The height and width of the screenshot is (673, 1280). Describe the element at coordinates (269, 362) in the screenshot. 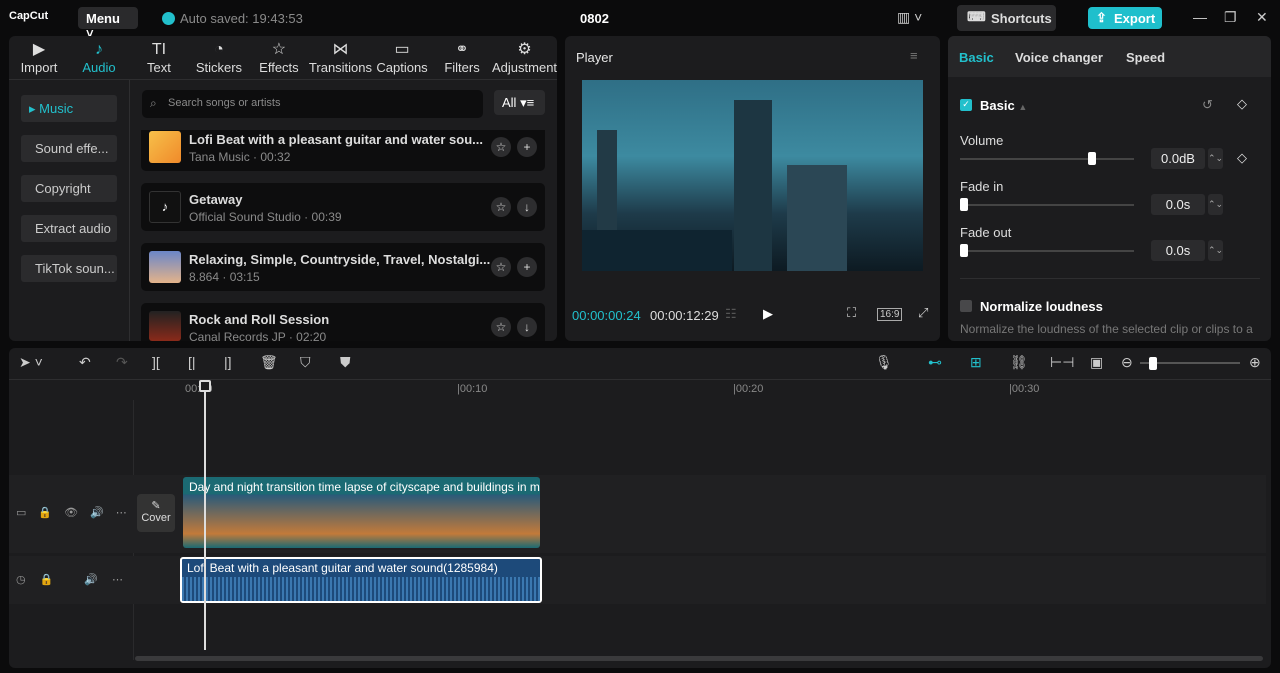

I see `delete-icon: 🗑` at that location.